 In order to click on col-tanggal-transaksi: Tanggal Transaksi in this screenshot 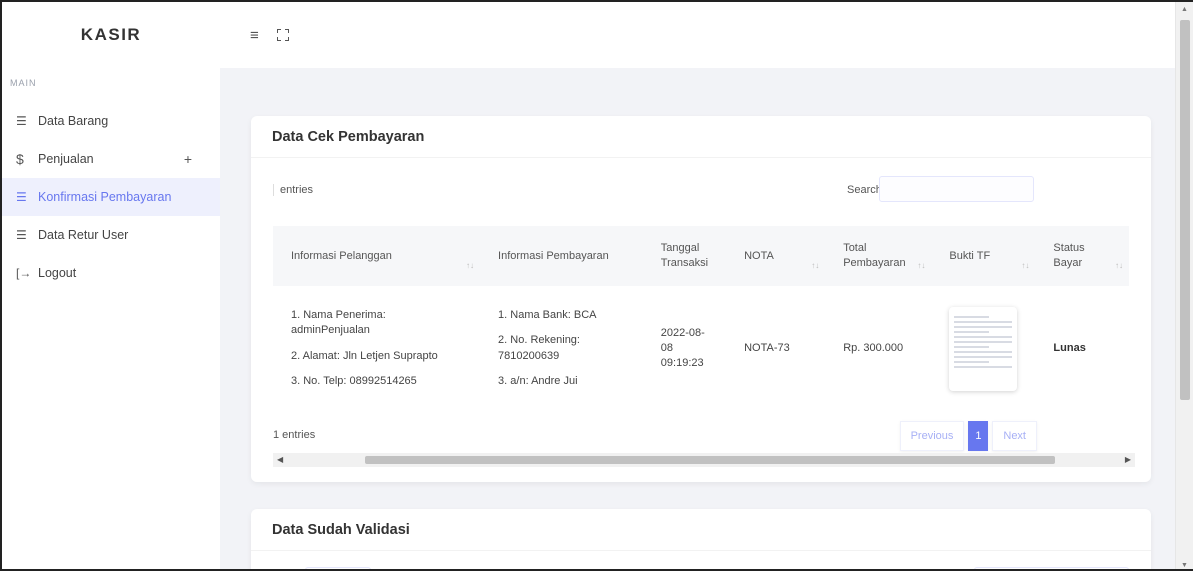, I will do `click(684, 256)`.